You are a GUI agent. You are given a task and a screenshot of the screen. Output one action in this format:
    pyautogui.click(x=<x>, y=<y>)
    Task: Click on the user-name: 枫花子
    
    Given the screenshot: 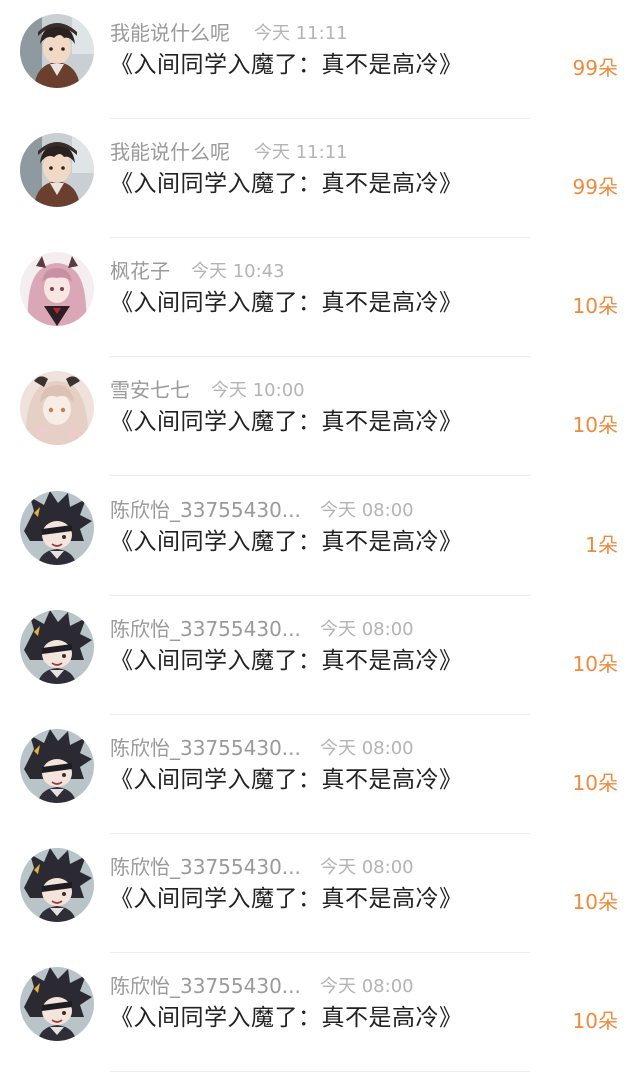 What is the action you would take?
    pyautogui.click(x=140, y=271)
    